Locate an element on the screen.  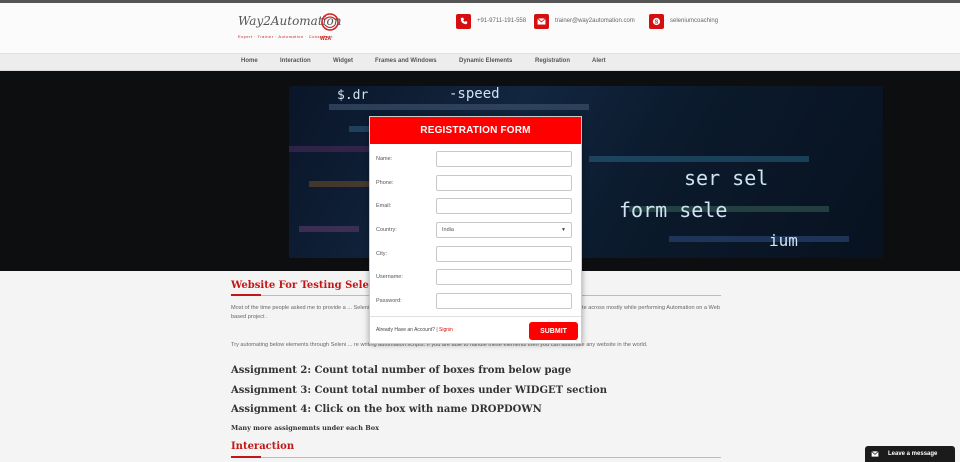
country-select: India ▼ is located at coordinates (504, 230).